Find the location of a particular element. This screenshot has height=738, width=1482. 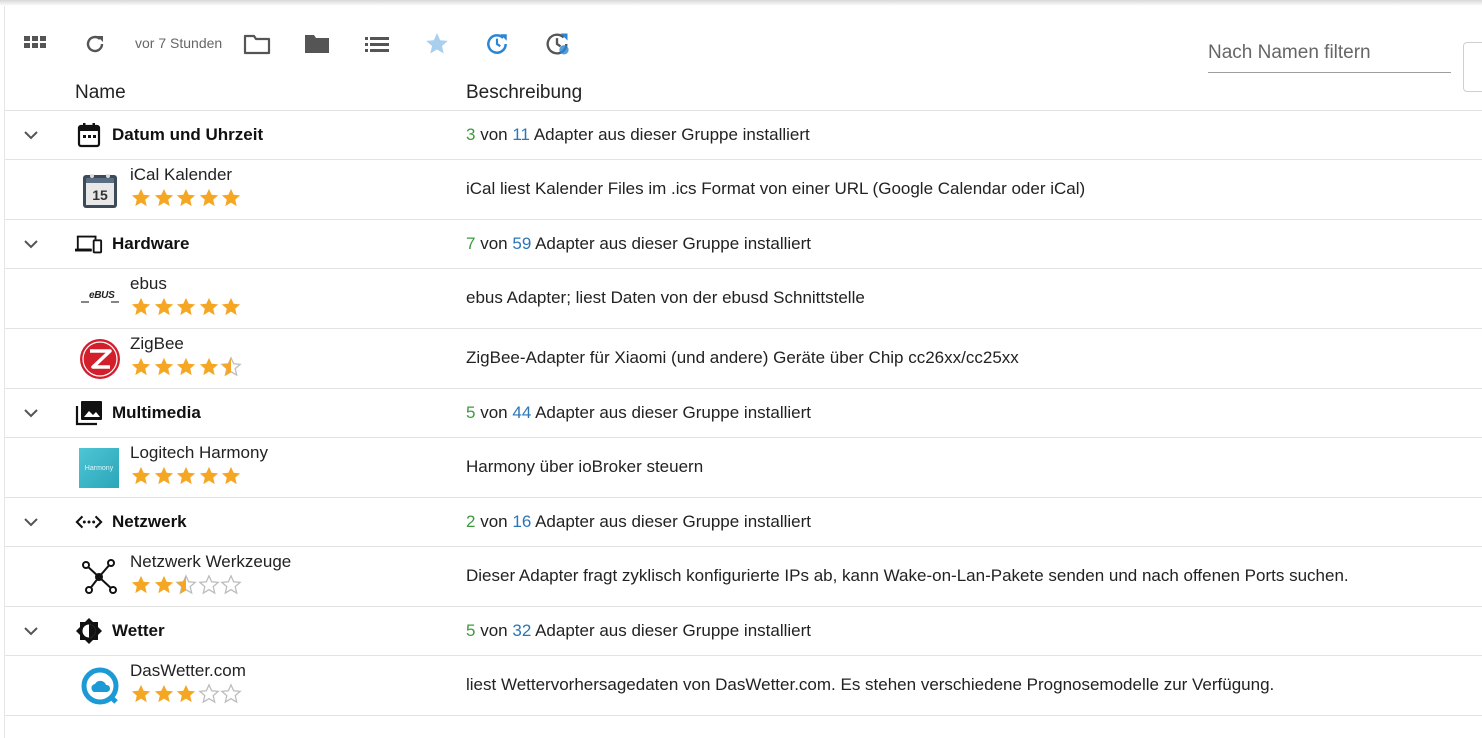

folder-icon is located at coordinates (317, 44).